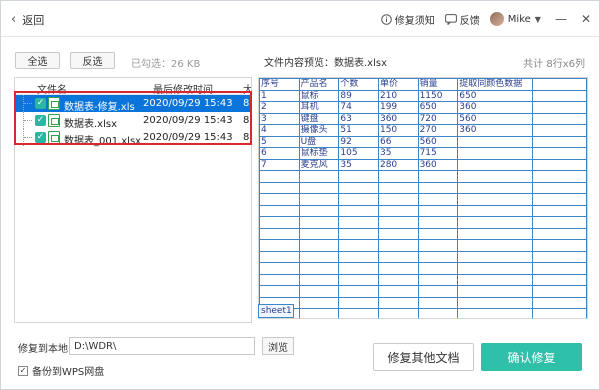 This screenshot has height=390, width=600. I want to click on preview-cell: U盘, so click(319, 141).